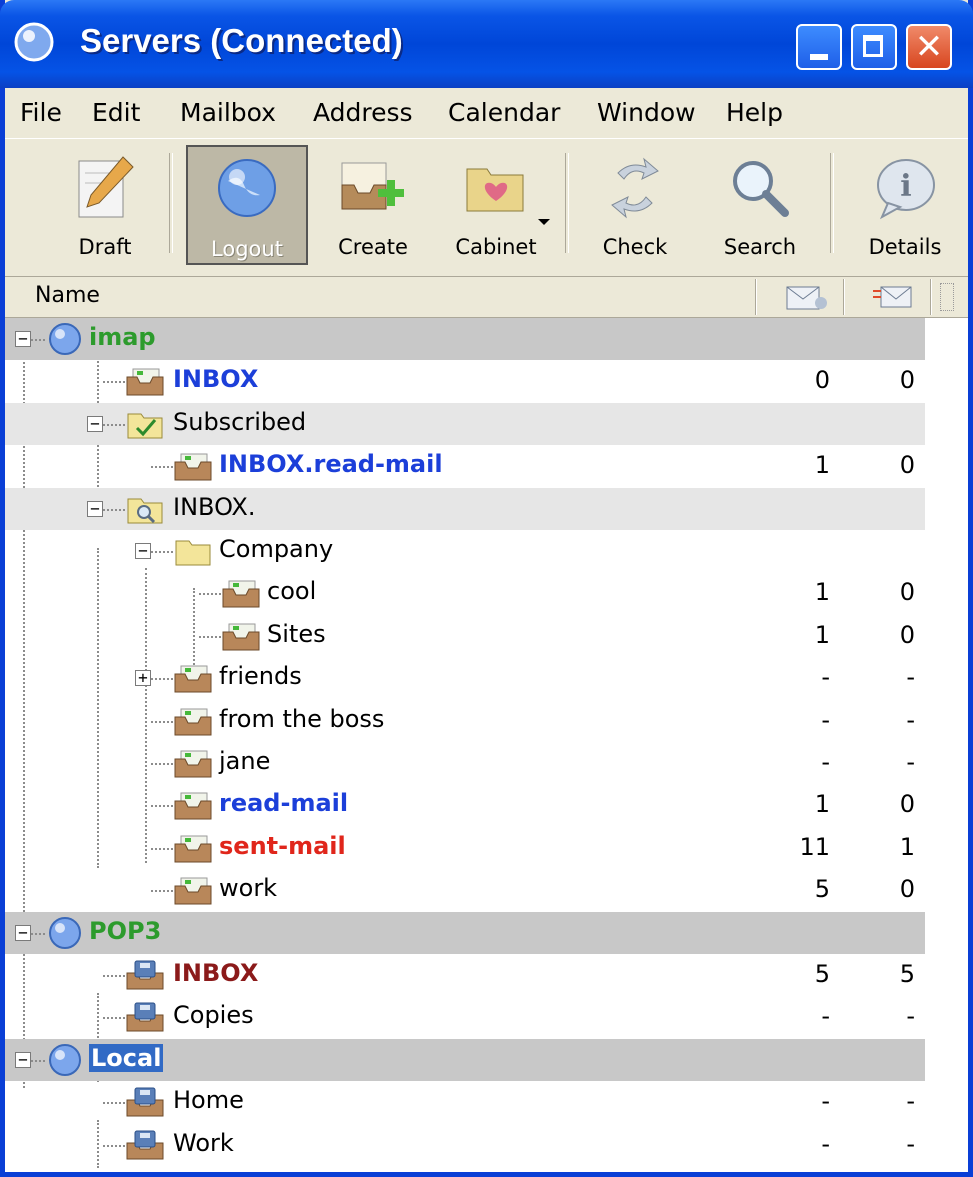 Image resolution: width=973 pixels, height=1177 pixels. Describe the element at coordinates (283, 803) in the screenshot. I see `tree-item-label: read-mail` at that location.